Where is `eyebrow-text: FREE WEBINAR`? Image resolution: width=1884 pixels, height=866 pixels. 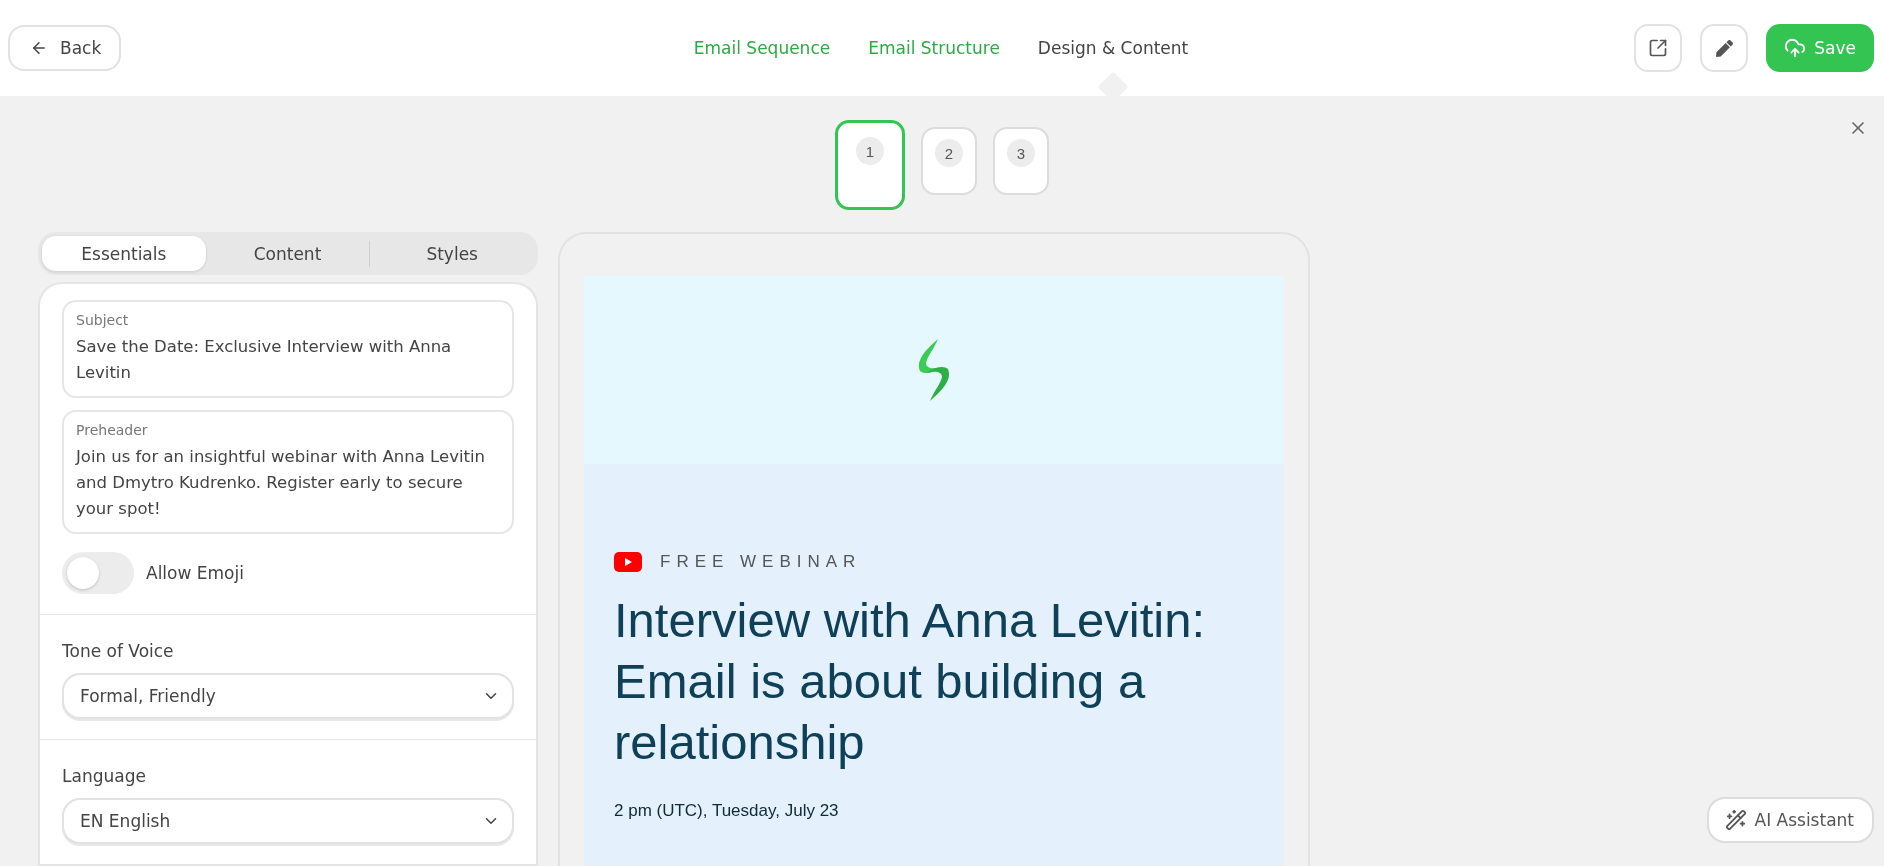 eyebrow-text: FREE WEBINAR is located at coordinates (761, 562).